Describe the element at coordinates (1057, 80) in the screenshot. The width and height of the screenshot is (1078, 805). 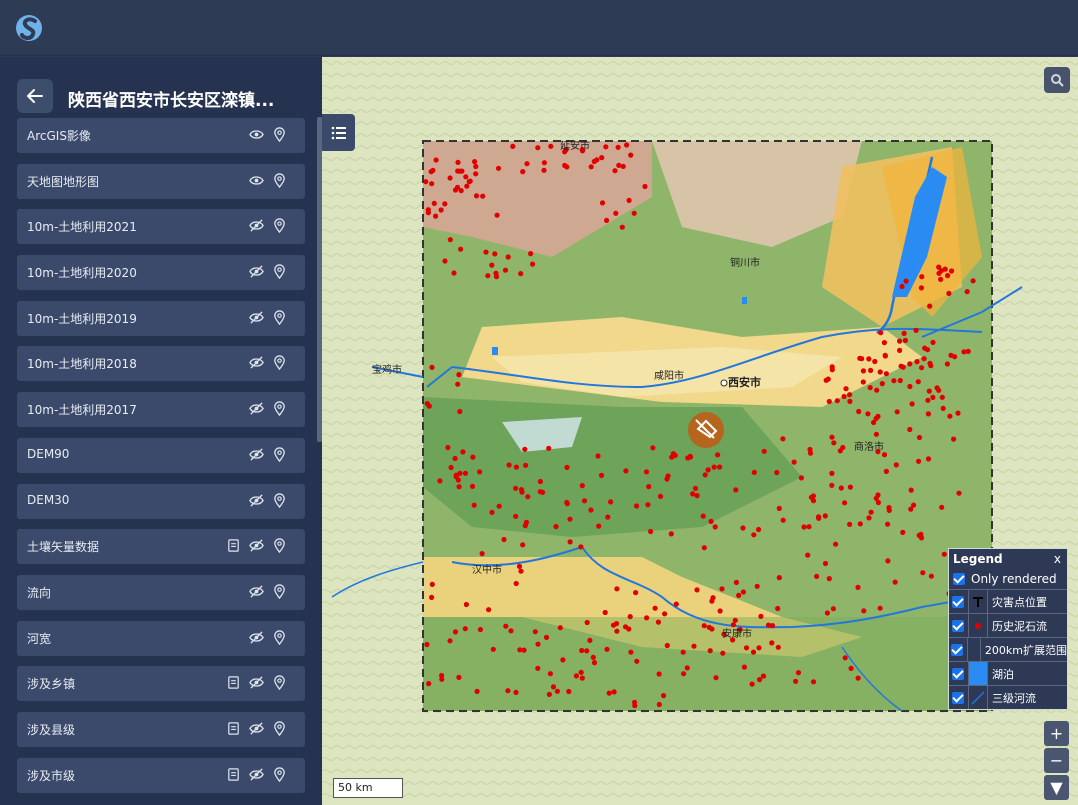
I see `map-search-button` at that location.